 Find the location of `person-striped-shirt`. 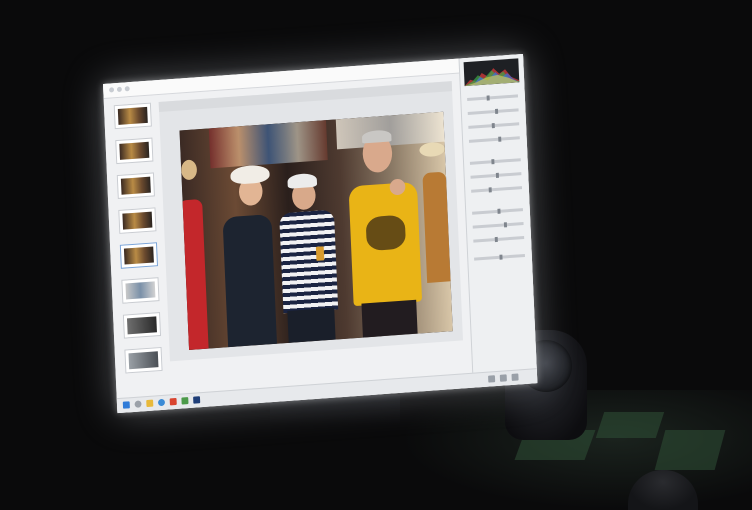

person-striped-shirt is located at coordinates (309, 261).